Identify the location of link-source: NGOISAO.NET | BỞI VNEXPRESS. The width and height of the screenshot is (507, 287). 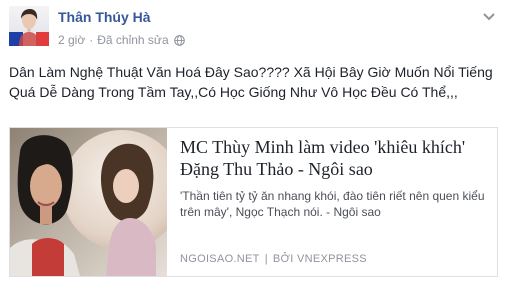
(273, 259).